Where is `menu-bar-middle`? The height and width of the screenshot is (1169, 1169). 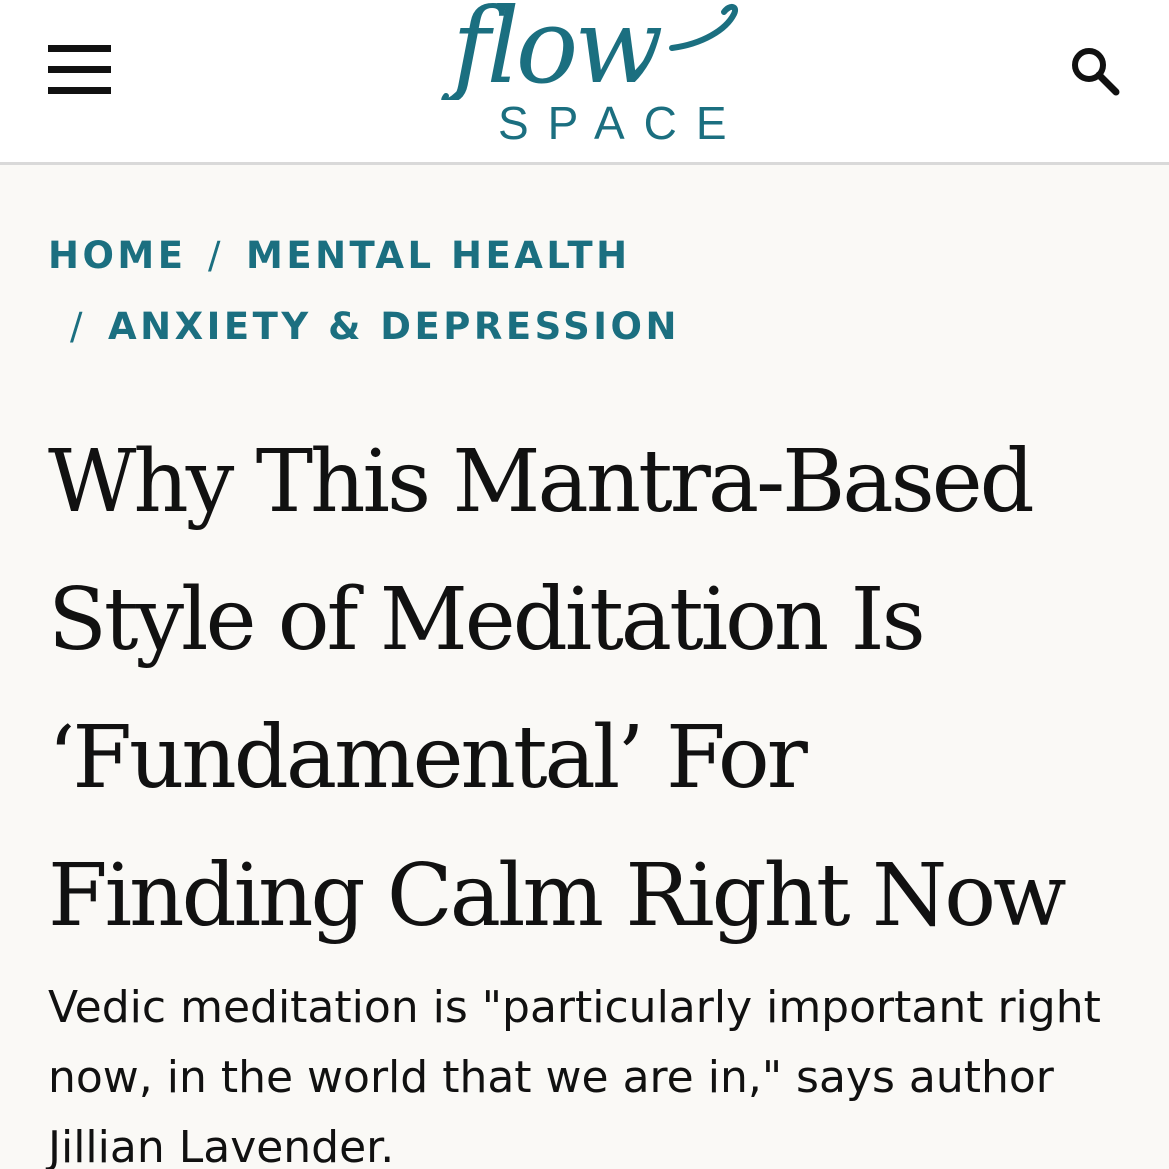
menu-bar-middle is located at coordinates (79, 69).